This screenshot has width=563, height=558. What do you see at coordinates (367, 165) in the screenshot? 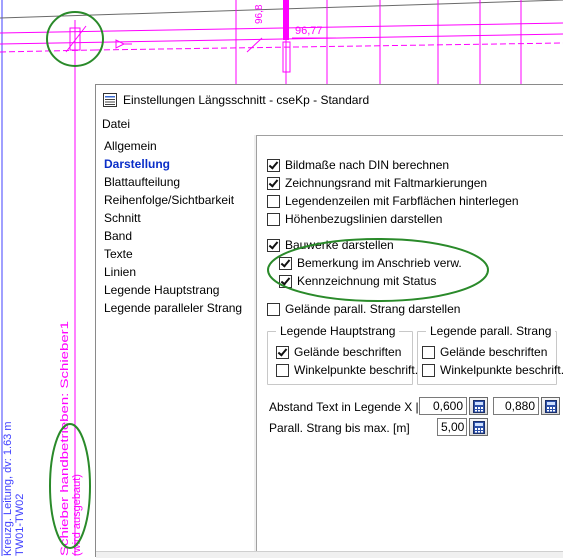
I see `option-label: Bildmaße nach DIN berechnen` at bounding box center [367, 165].